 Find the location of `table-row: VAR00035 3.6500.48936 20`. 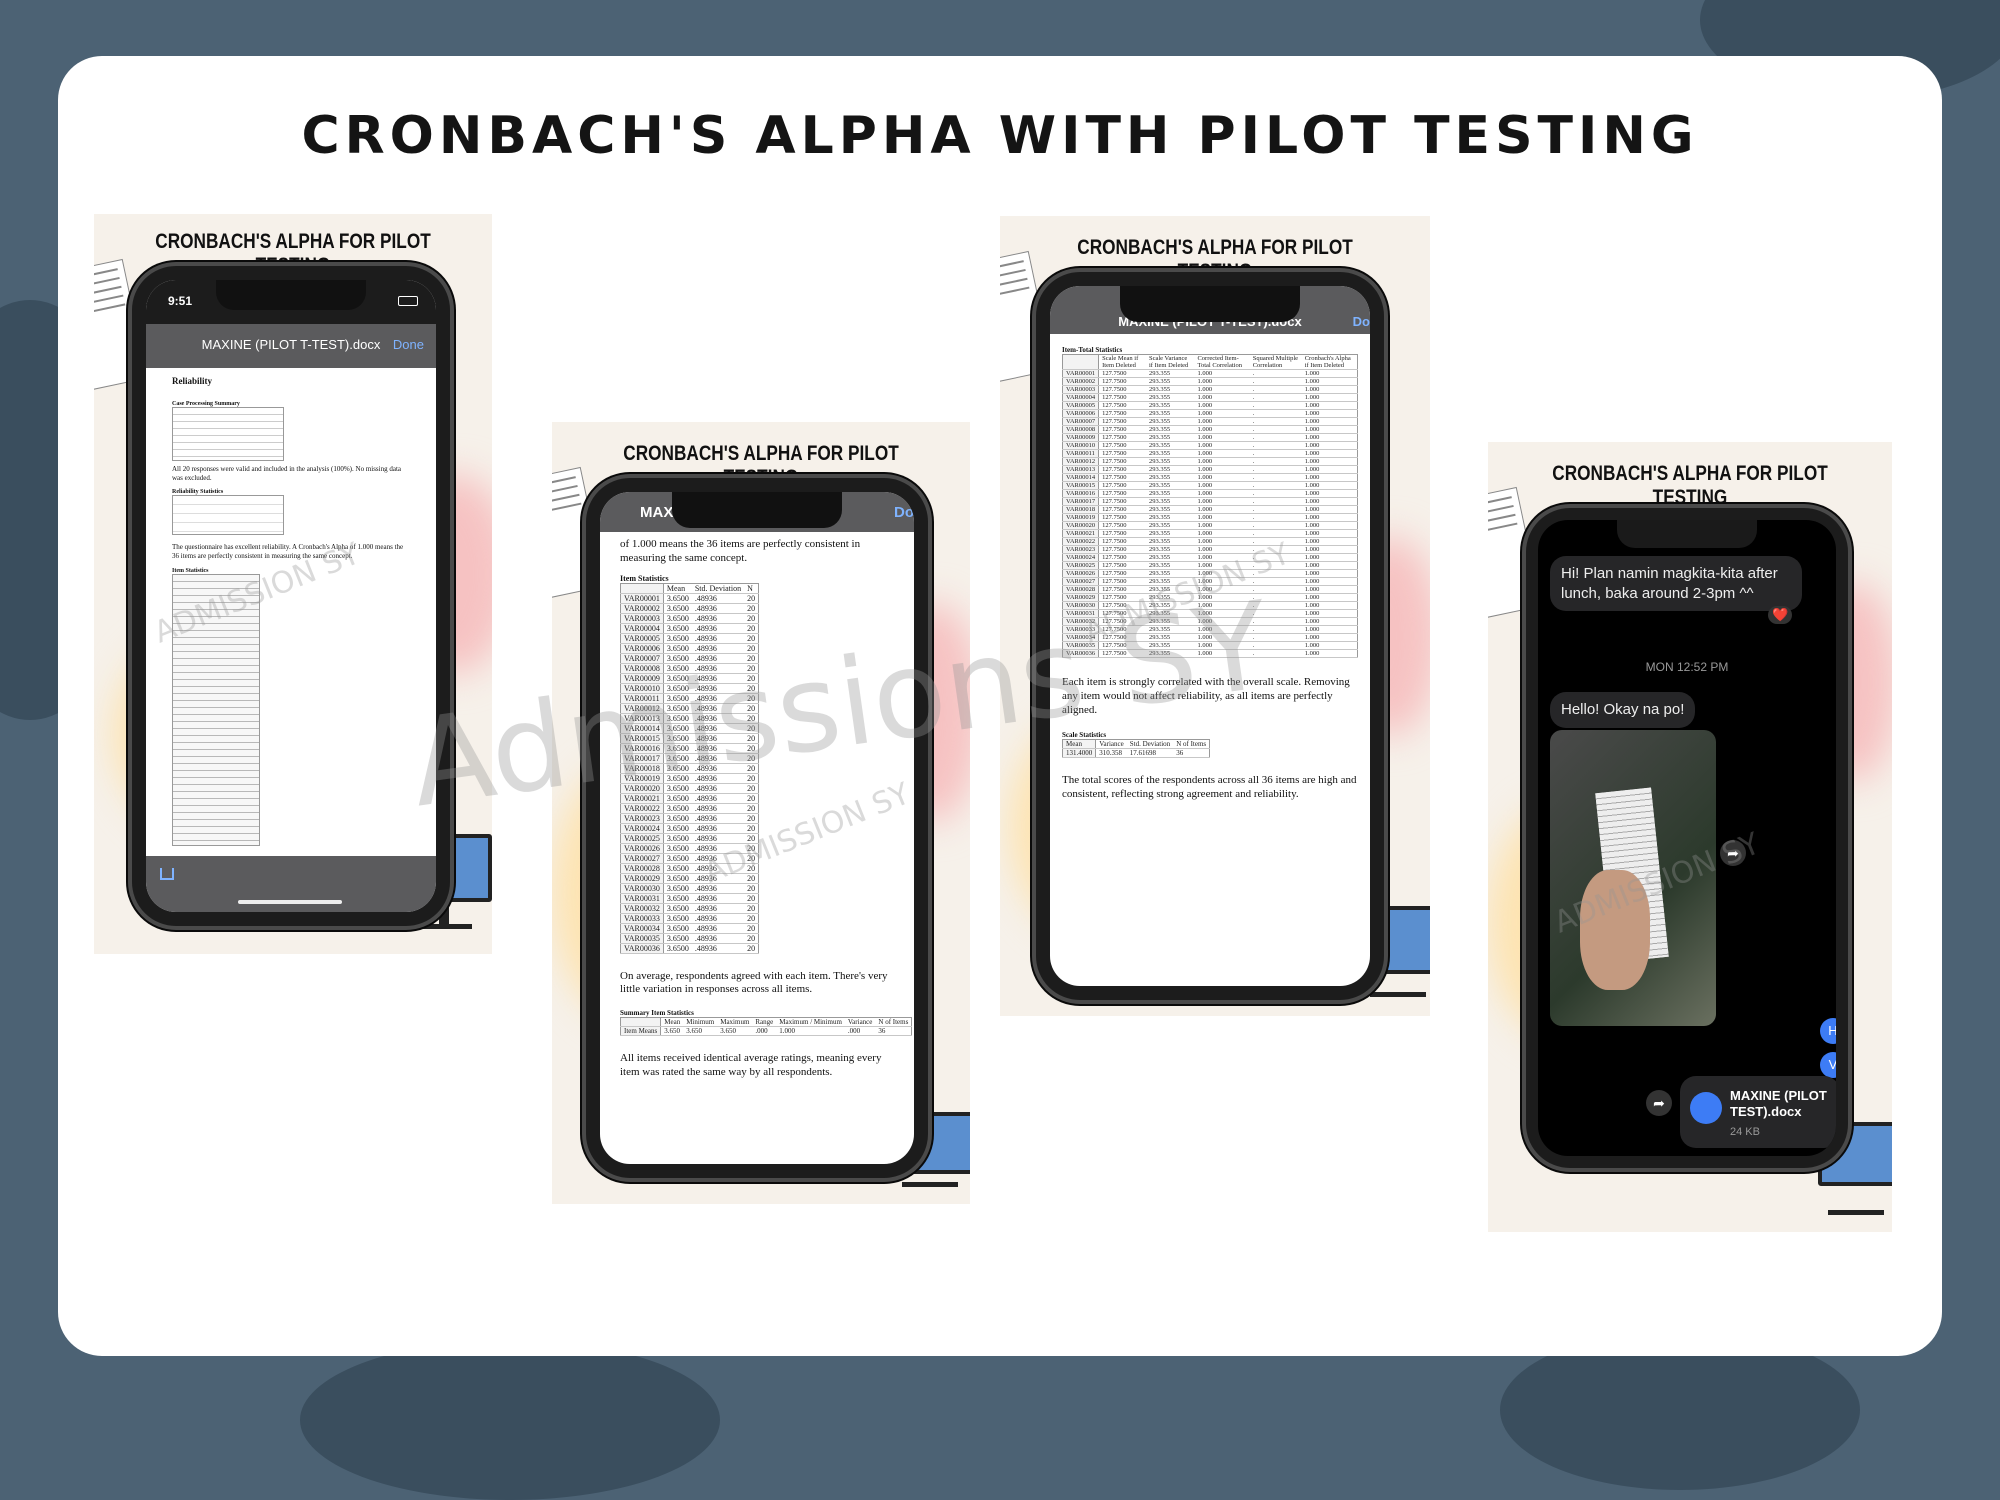

table-row: VAR00035 3.6500.48936 20 is located at coordinates (689, 938).